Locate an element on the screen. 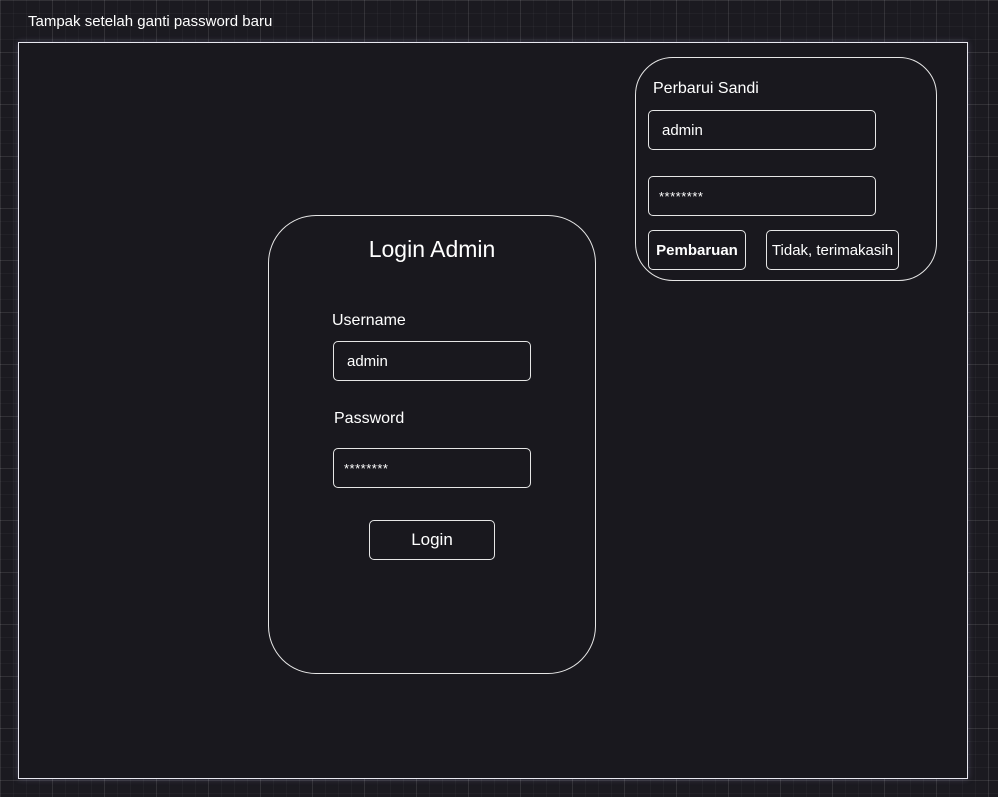 This screenshot has height=797, width=998. update-password-title: Perbarui Sandi is located at coordinates (706, 88).